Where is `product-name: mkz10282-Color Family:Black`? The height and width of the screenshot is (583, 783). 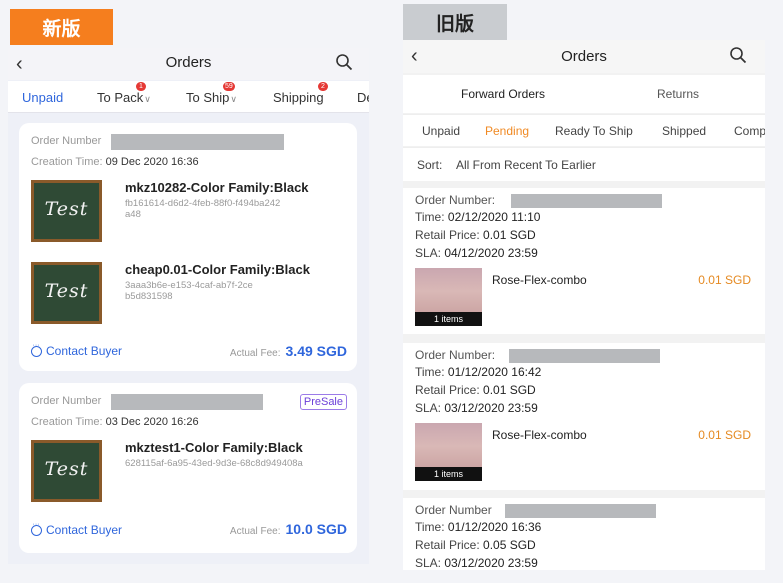
product-name: mkz10282-Color Family:Black is located at coordinates (217, 187).